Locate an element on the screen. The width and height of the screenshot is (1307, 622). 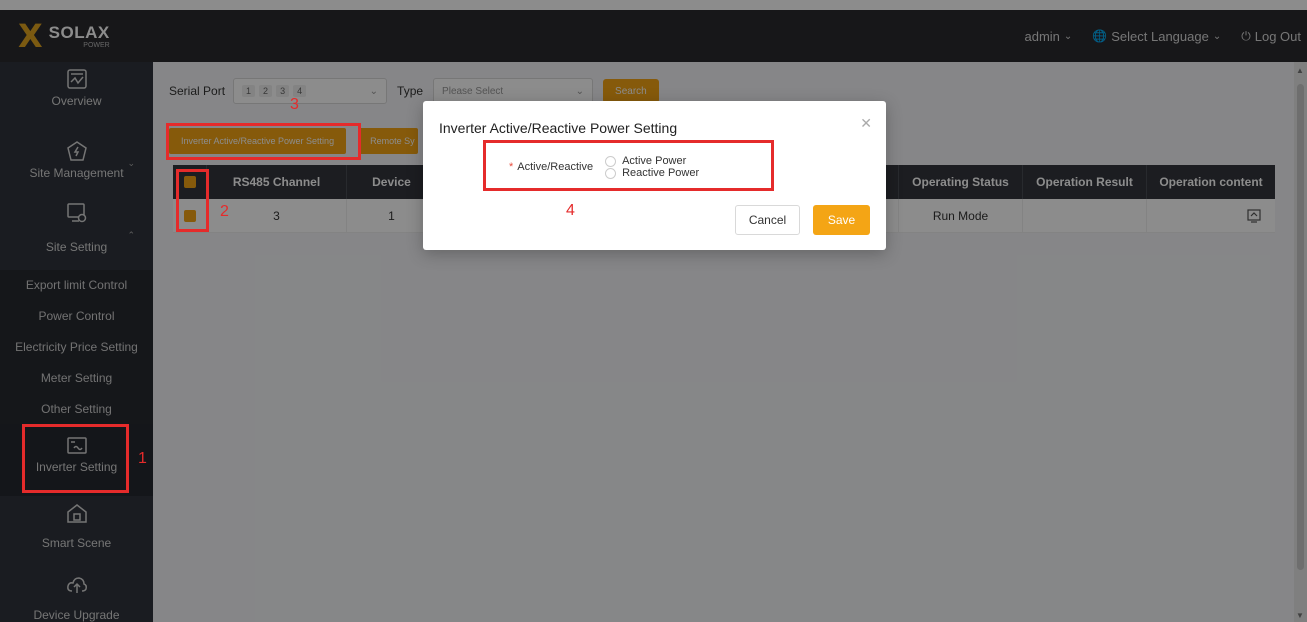
annotation-number-2: 2 is located at coordinates (224, 211).